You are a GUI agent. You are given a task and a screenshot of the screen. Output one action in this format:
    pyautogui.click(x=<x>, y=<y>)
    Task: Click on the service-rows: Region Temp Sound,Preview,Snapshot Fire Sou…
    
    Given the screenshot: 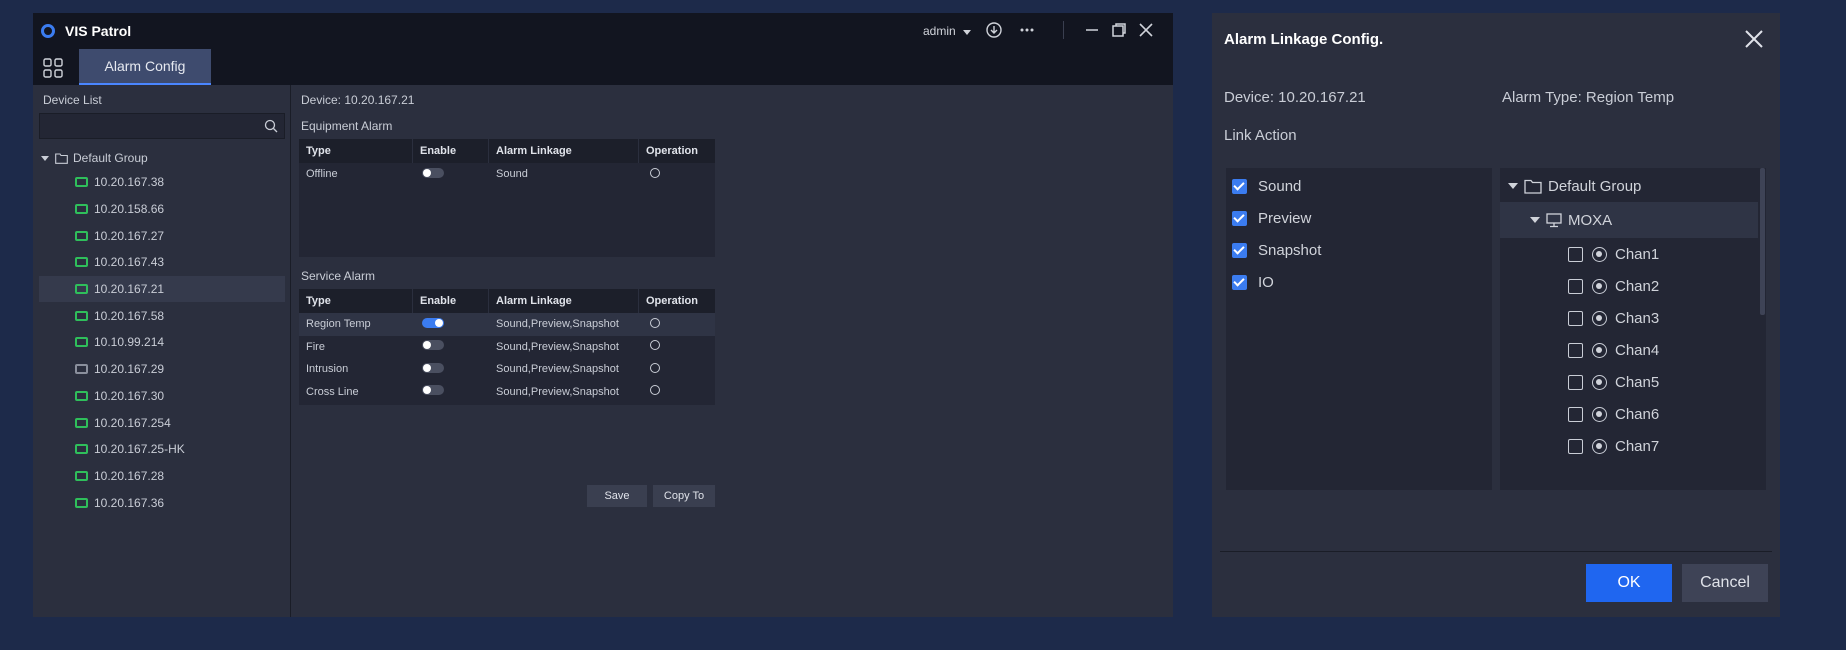 What is the action you would take?
    pyautogui.click(x=507, y=358)
    